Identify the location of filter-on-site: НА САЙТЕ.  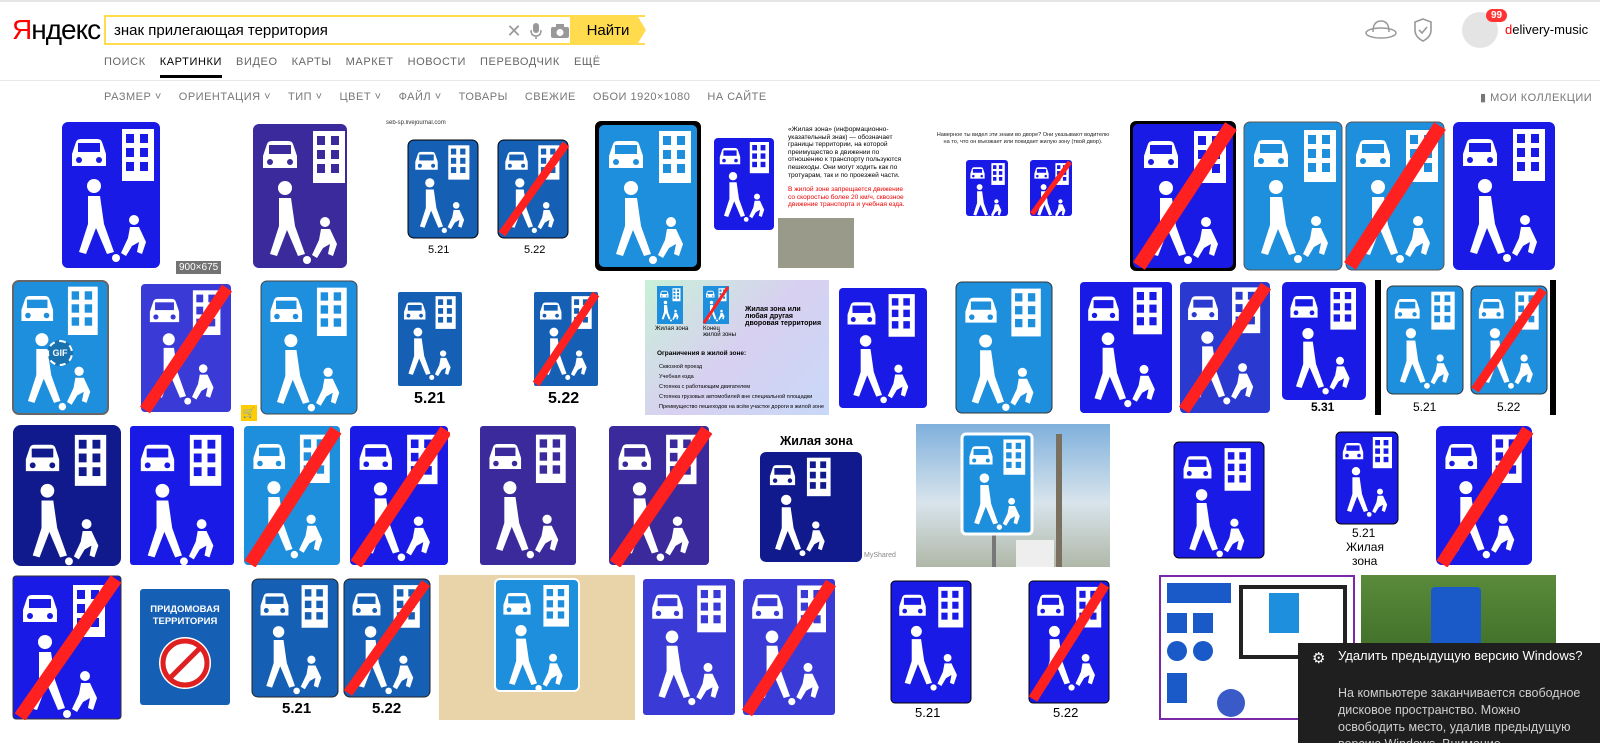
(736, 97).